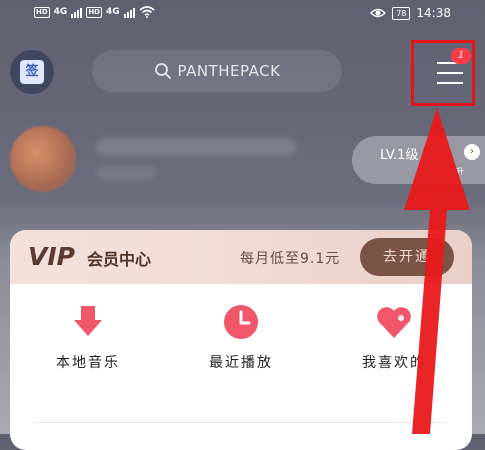 This screenshot has width=485, height=450. Describe the element at coordinates (461, 56) in the screenshot. I see `notification-badge: 1` at that location.